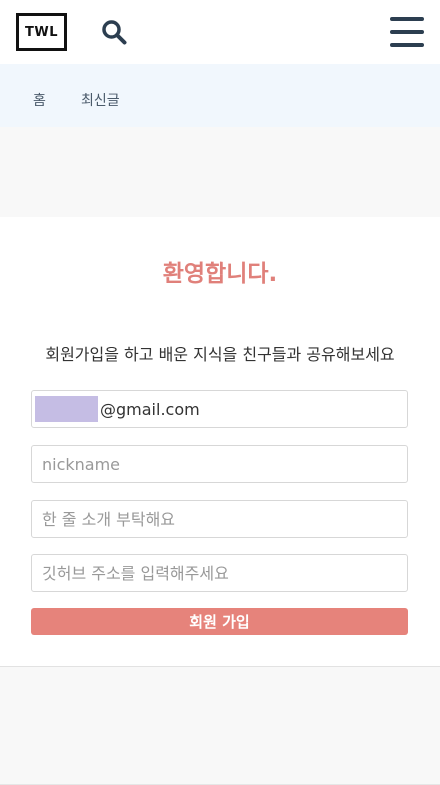 This screenshot has width=440, height=785. What do you see at coordinates (219, 519) in the screenshot?
I see `bio-input` at bounding box center [219, 519].